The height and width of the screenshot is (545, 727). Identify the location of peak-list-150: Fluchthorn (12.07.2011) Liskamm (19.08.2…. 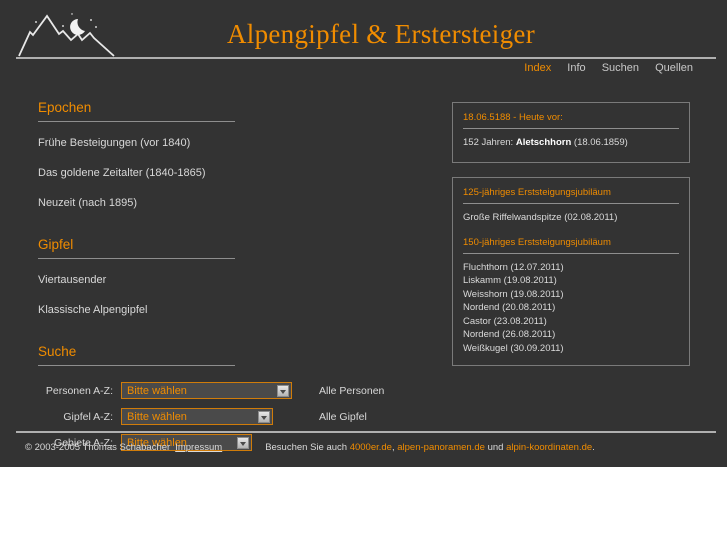
(571, 308).